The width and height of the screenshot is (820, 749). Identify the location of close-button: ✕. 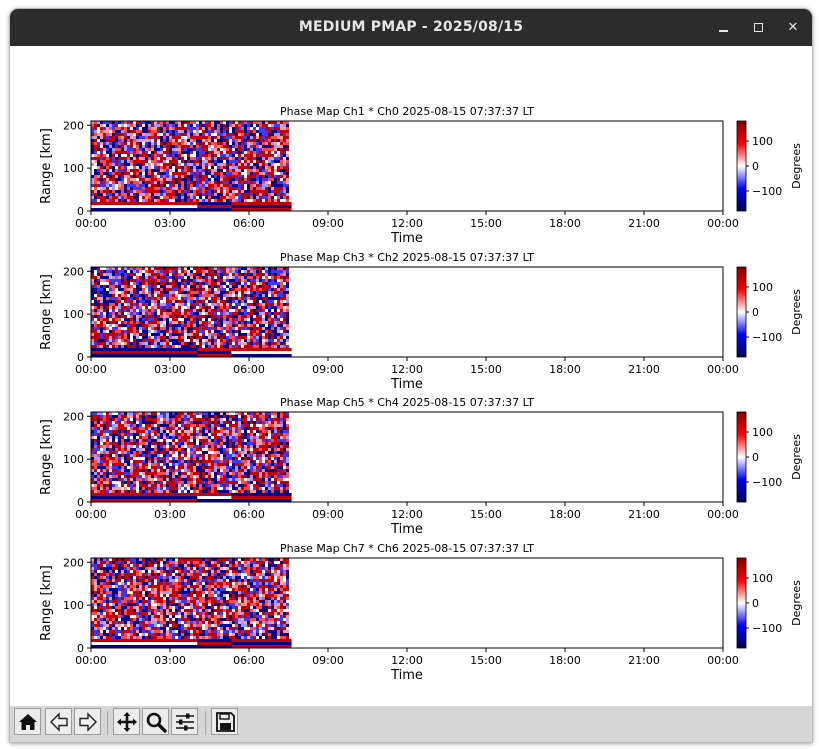
(793, 28).